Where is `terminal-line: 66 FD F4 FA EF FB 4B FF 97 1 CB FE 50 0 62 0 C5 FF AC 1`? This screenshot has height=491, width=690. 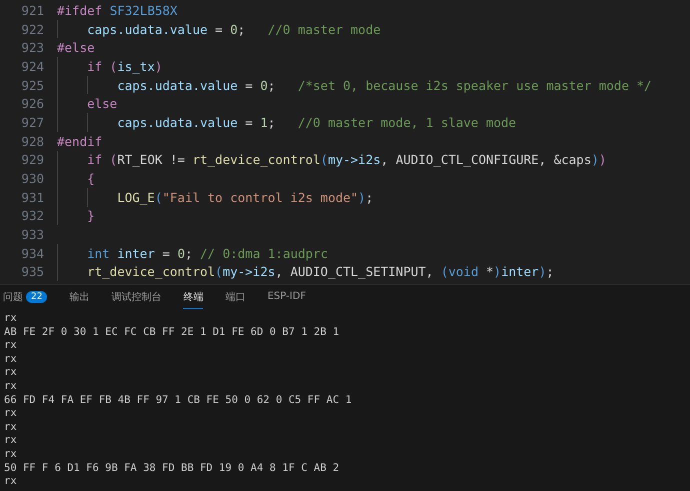 terminal-line: 66 FD F4 FA EF FB 4B FF 97 1 CB FE 50 0 62 0 C5 FF AC 1 is located at coordinates (178, 401).